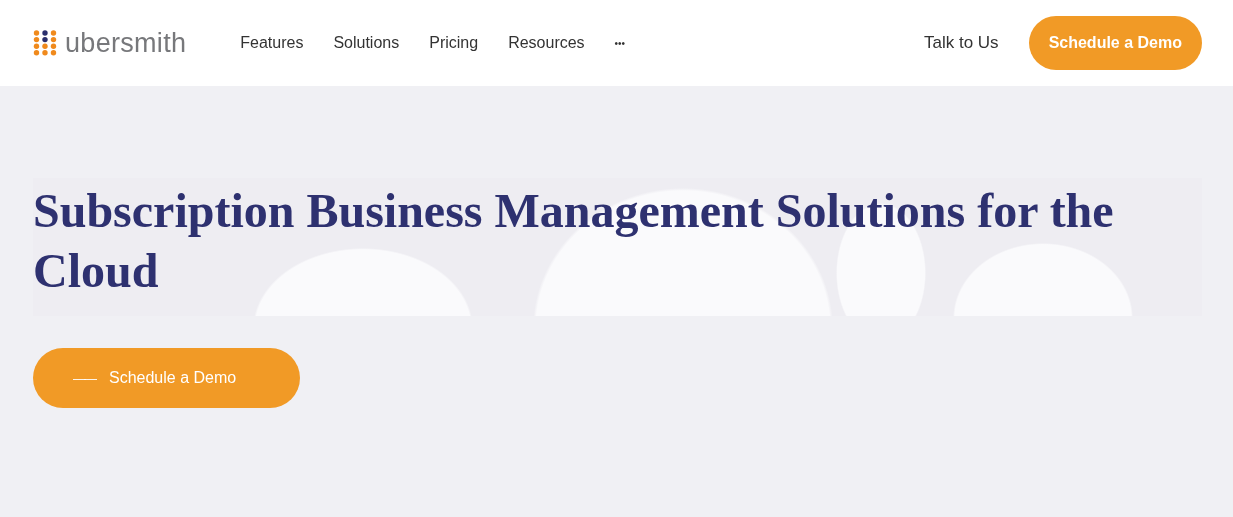  What do you see at coordinates (454, 43) in the screenshot?
I see `nav-link: Pricing` at bounding box center [454, 43].